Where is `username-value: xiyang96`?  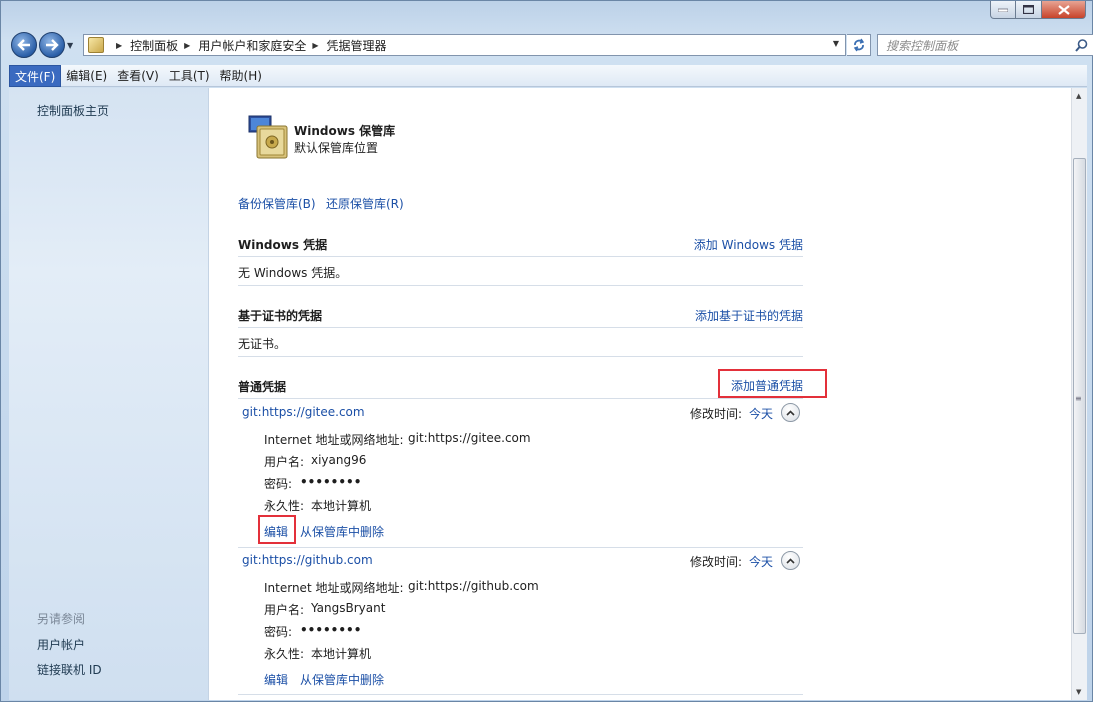 username-value: xiyang96 is located at coordinates (339, 460).